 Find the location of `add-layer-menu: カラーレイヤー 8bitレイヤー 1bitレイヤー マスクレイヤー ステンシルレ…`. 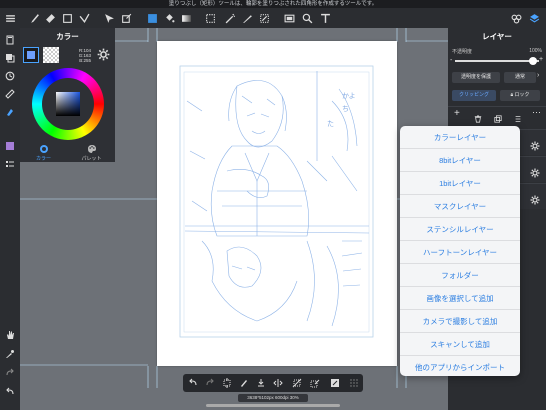

add-layer-menu: カラーレイヤー 8bitレイヤー 1bitレイヤー マスクレイヤー ステンシルレ… is located at coordinates (460, 251).